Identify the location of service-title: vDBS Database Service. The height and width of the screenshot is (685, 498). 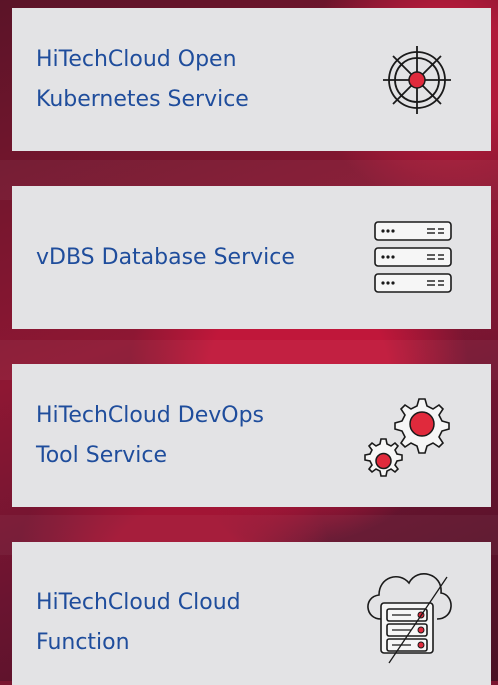
(165, 257).